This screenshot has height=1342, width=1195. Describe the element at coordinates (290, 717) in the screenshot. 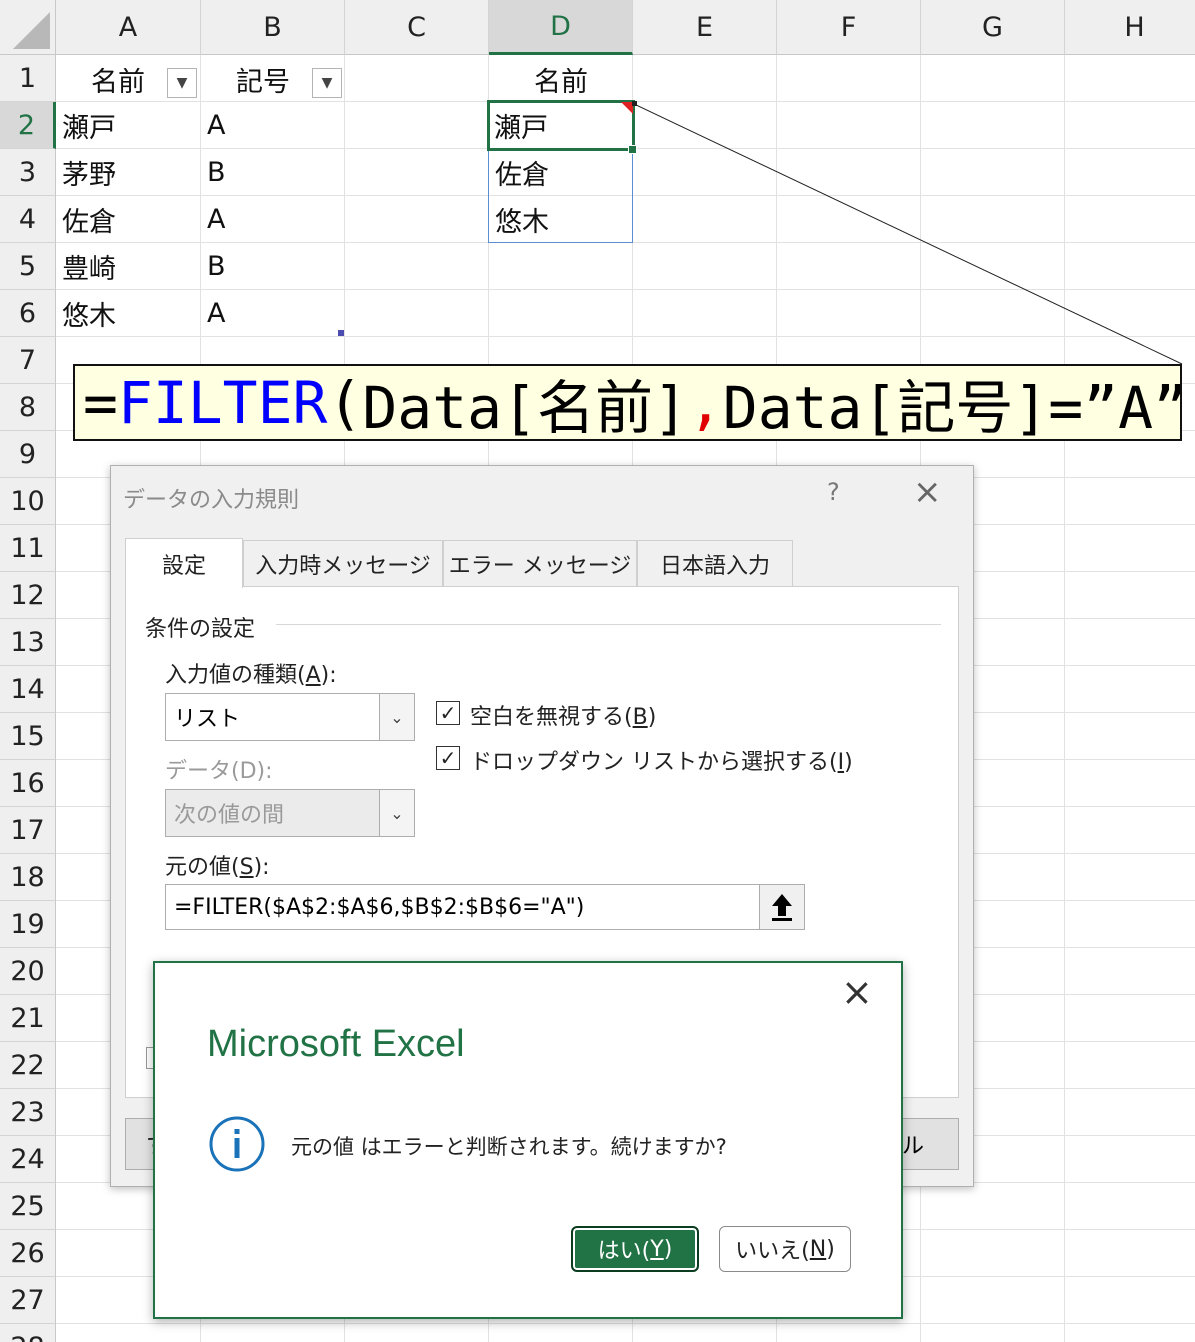

I see `allow-select: リスト ⌄` at that location.